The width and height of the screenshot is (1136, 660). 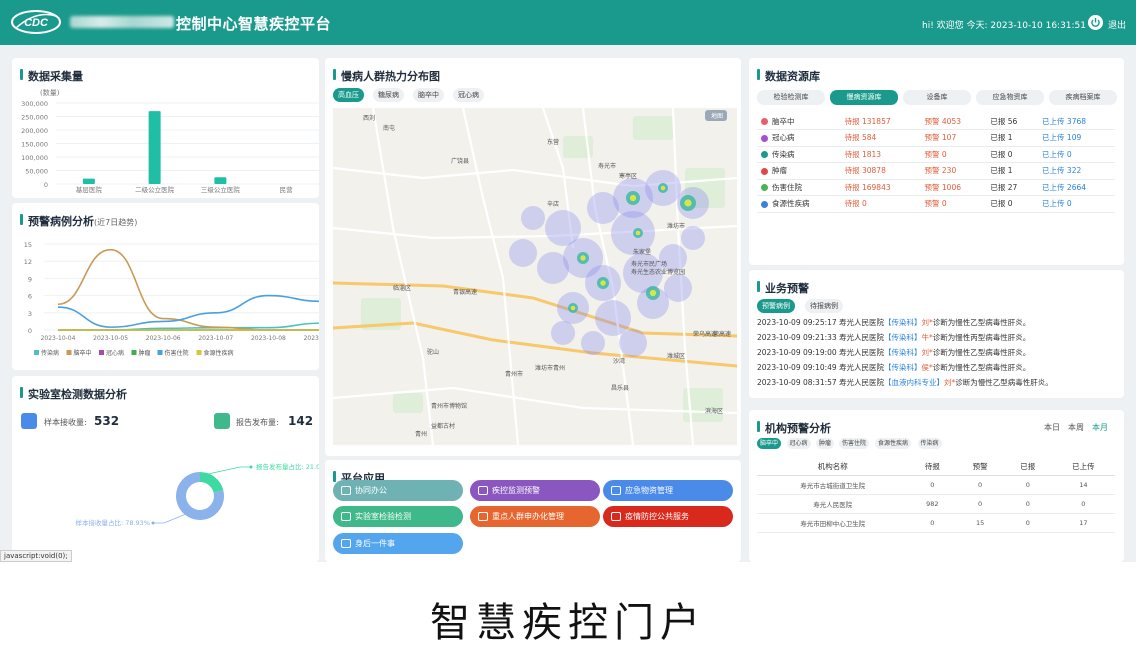 What do you see at coordinates (155, 189) in the screenshot?
I see `x-tick-label: 二级公立医院` at bounding box center [155, 189].